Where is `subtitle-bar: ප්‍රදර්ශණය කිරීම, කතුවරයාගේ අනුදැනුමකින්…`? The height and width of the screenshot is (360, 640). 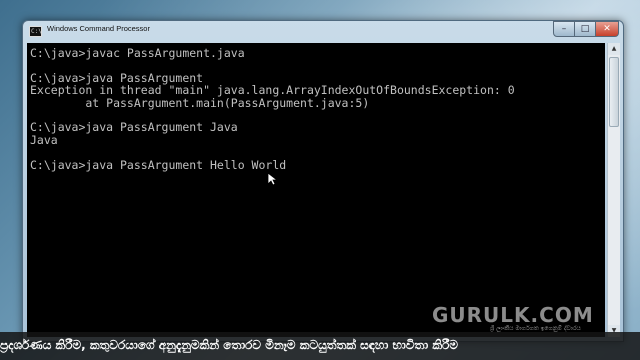
subtitle-bar: ප්‍රදර්ශණය කිරීම, කතුවරයාගේ අනුදැනුමකින්… is located at coordinates (320, 346).